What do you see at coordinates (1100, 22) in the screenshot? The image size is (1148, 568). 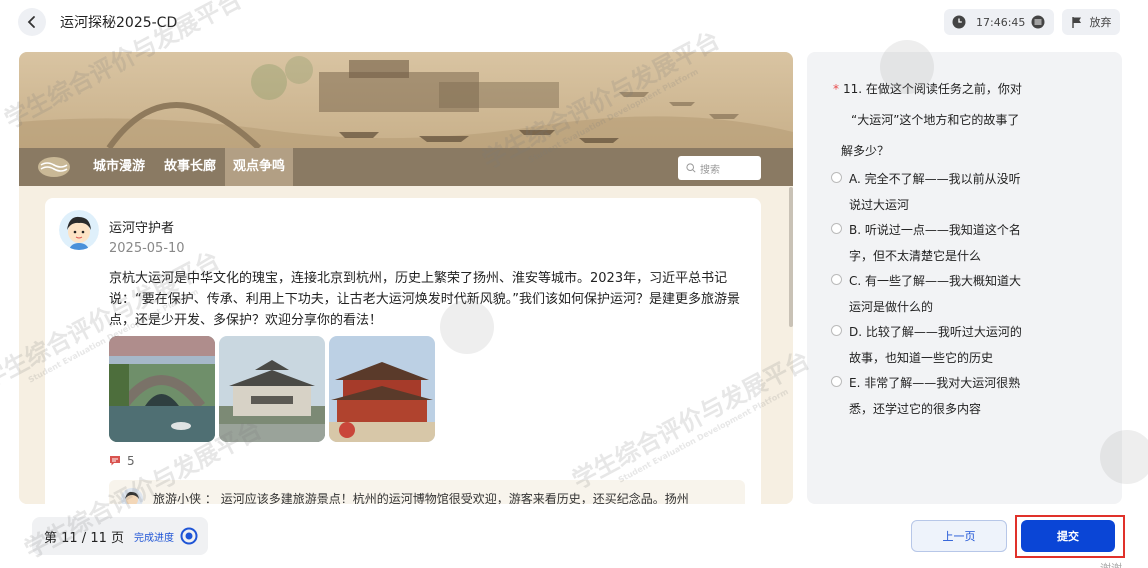 I see `give-up-label: 放弃` at bounding box center [1100, 22].